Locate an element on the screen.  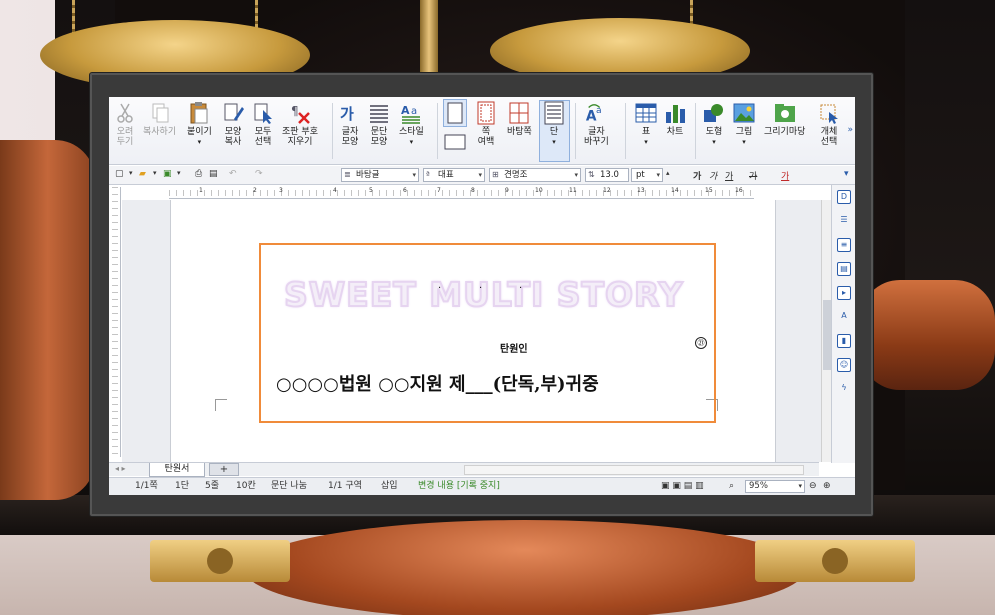
background-page-button: 바탕쪽 is located at coordinates (519, 119).